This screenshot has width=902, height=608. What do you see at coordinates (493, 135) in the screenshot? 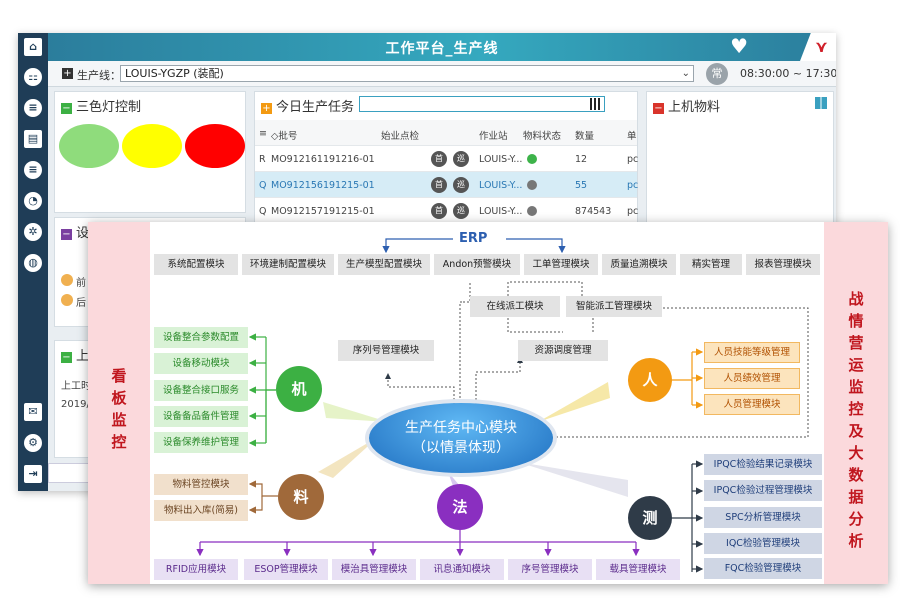
I see `col-header: 作业站` at bounding box center [493, 135].